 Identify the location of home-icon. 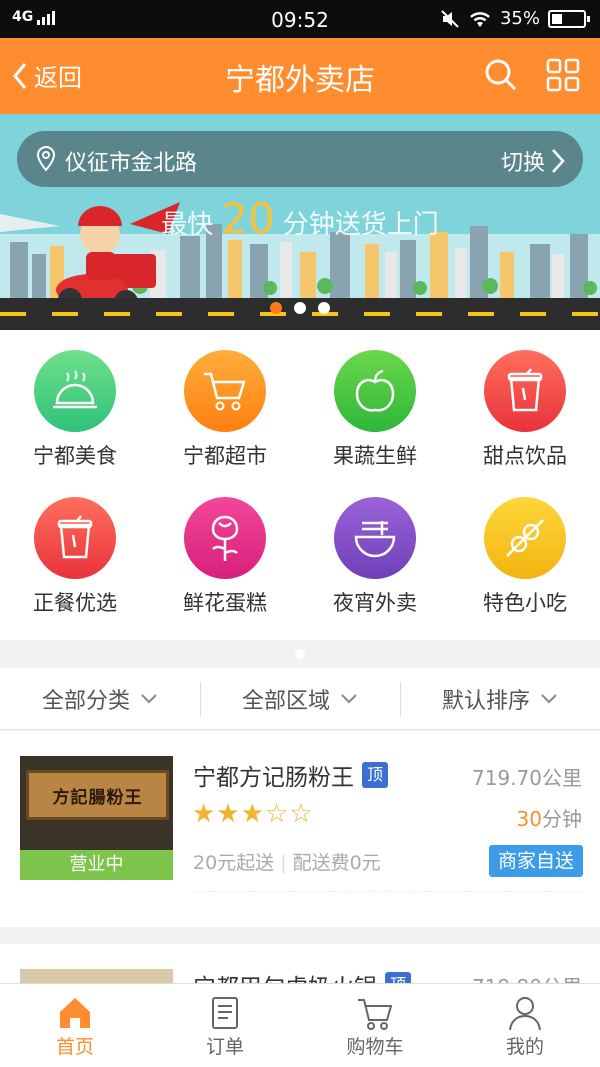
(75, 1013).